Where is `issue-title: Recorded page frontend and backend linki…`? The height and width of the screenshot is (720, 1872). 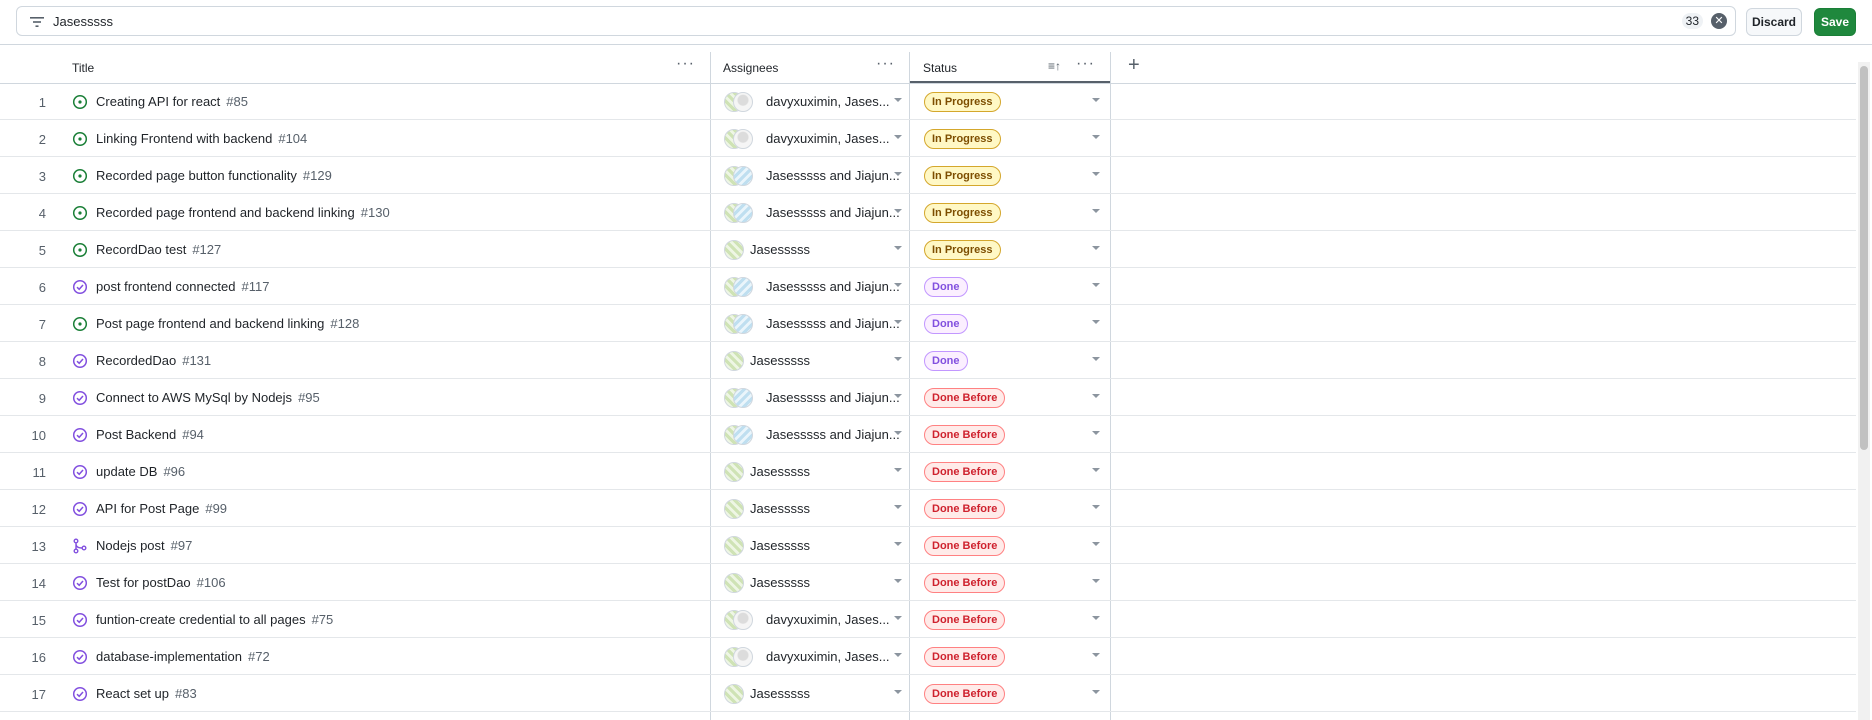 issue-title: Recorded page frontend and backend linki… is located at coordinates (225, 212).